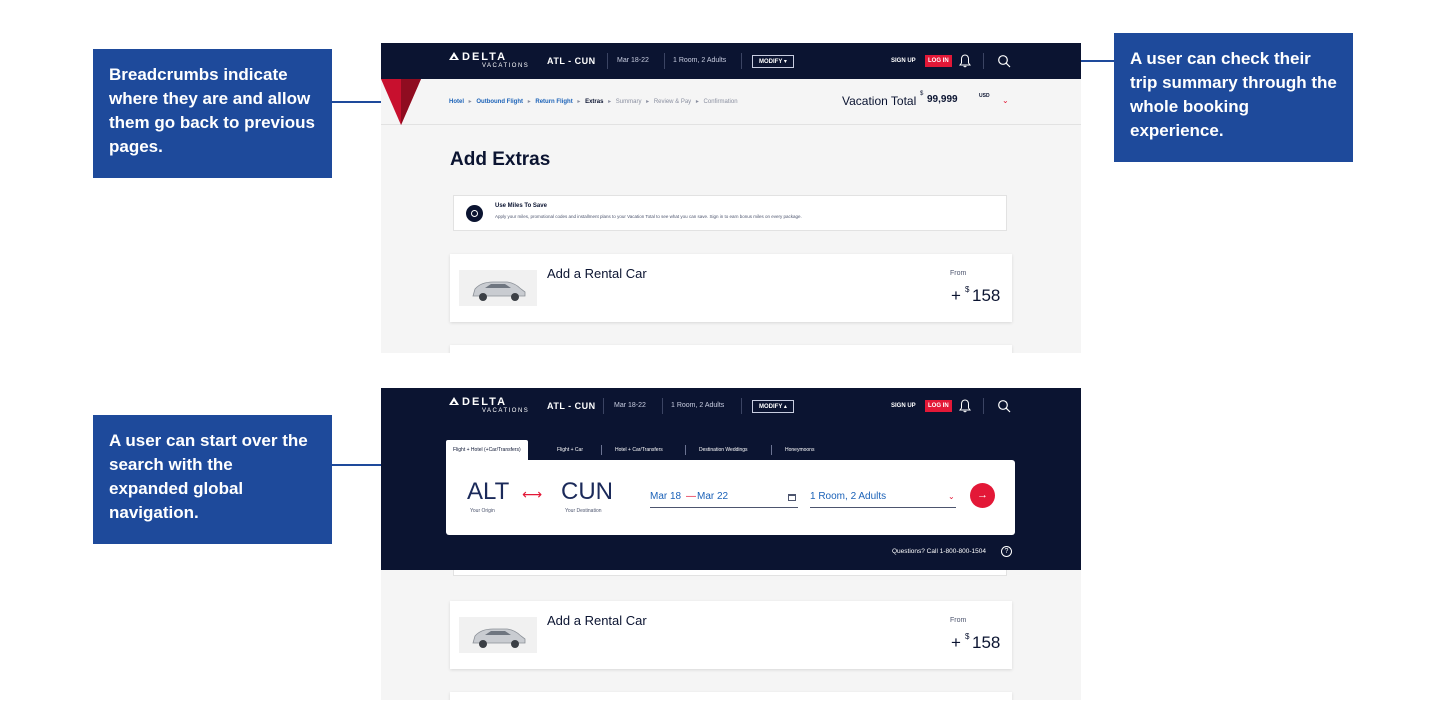  What do you see at coordinates (773, 61) in the screenshot?
I see `modify-button: MODIFY ▾` at bounding box center [773, 61].